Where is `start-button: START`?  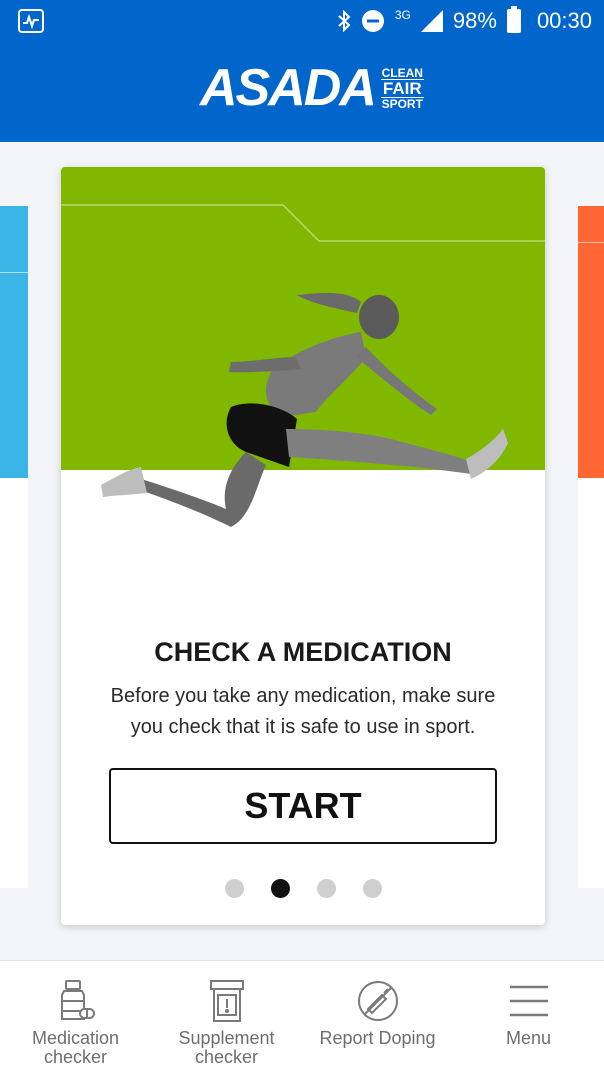 start-button: START is located at coordinates (303, 806).